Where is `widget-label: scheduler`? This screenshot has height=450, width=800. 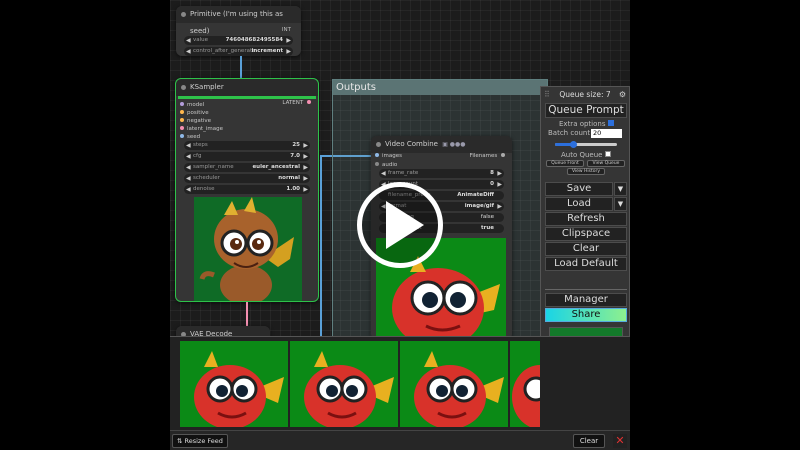
widget-label: scheduler is located at coordinates (206, 178).